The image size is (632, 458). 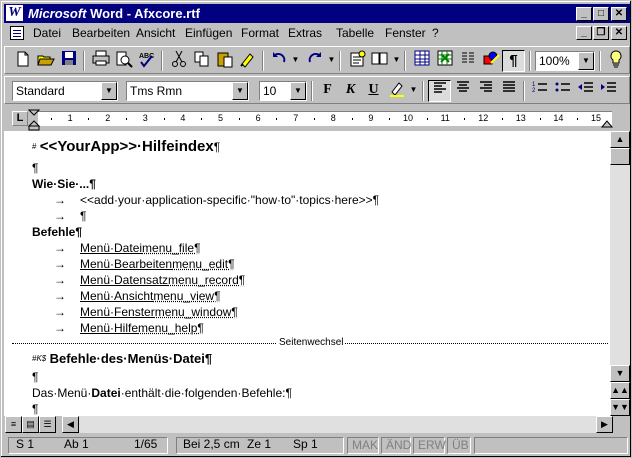 What do you see at coordinates (327, 91) in the screenshot?
I see `bold-button: F` at bounding box center [327, 91].